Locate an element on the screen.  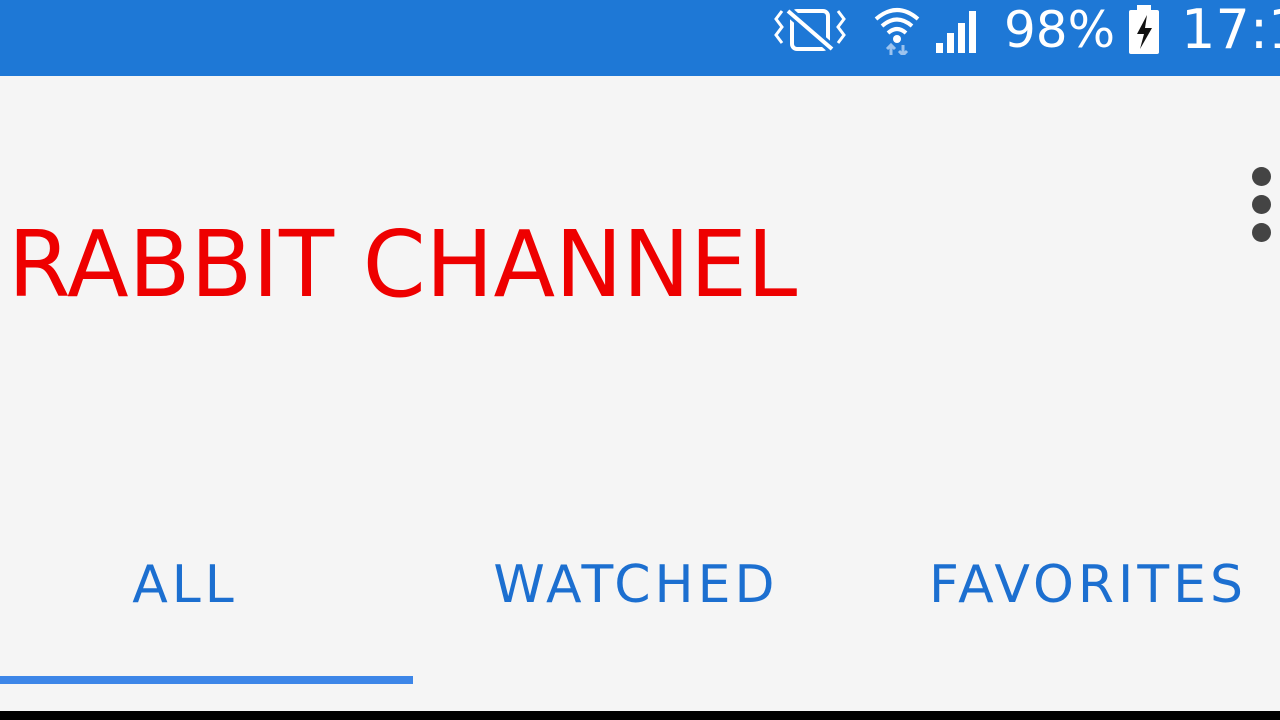
mute-vibrate-icon is located at coordinates (810, 30).